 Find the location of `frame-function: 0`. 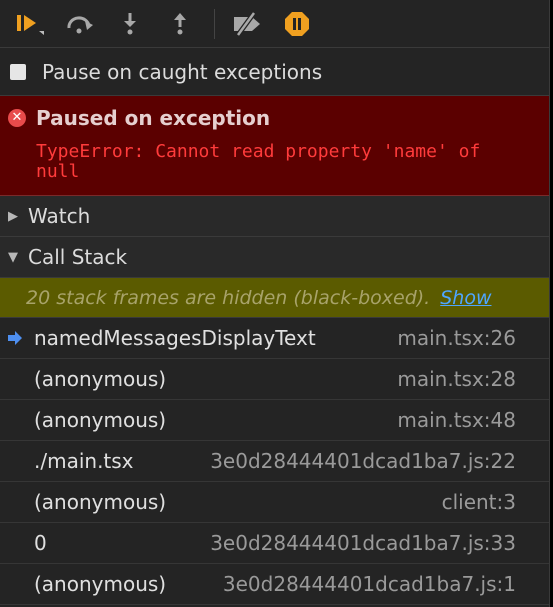

frame-function: 0 is located at coordinates (40, 543).